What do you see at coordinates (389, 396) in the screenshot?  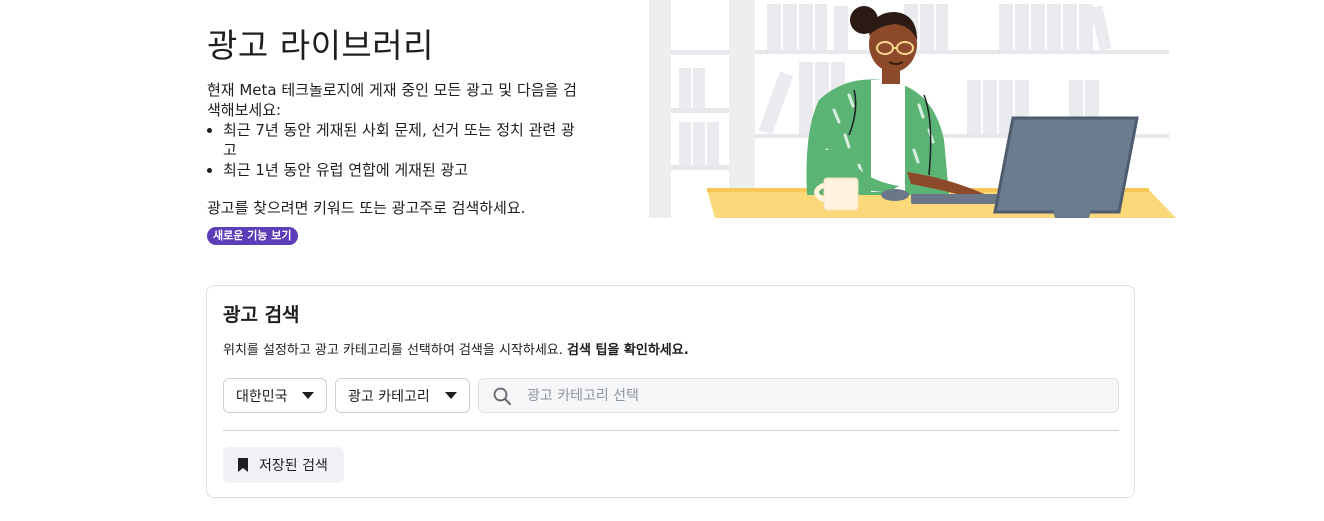 I see `ad-category-dropdown-value: 광고 카테고리` at bounding box center [389, 396].